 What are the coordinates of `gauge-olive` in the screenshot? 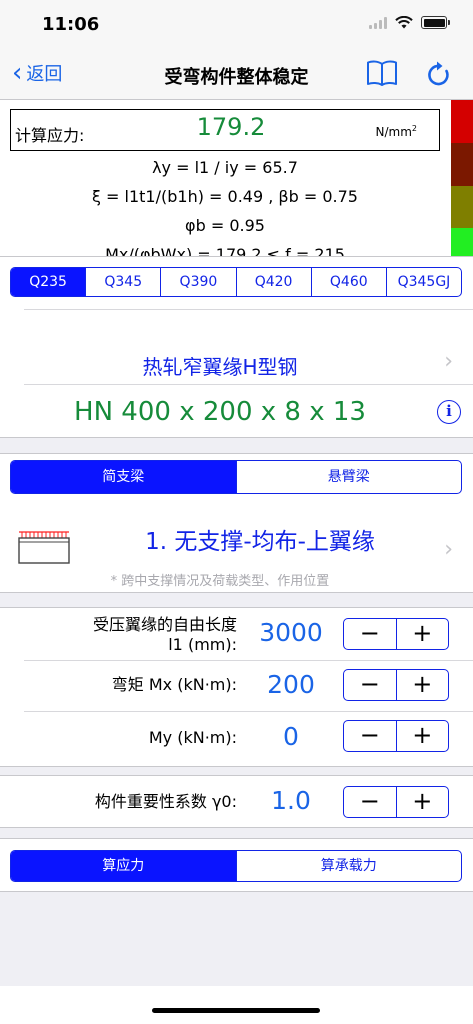 It's located at (462, 207).